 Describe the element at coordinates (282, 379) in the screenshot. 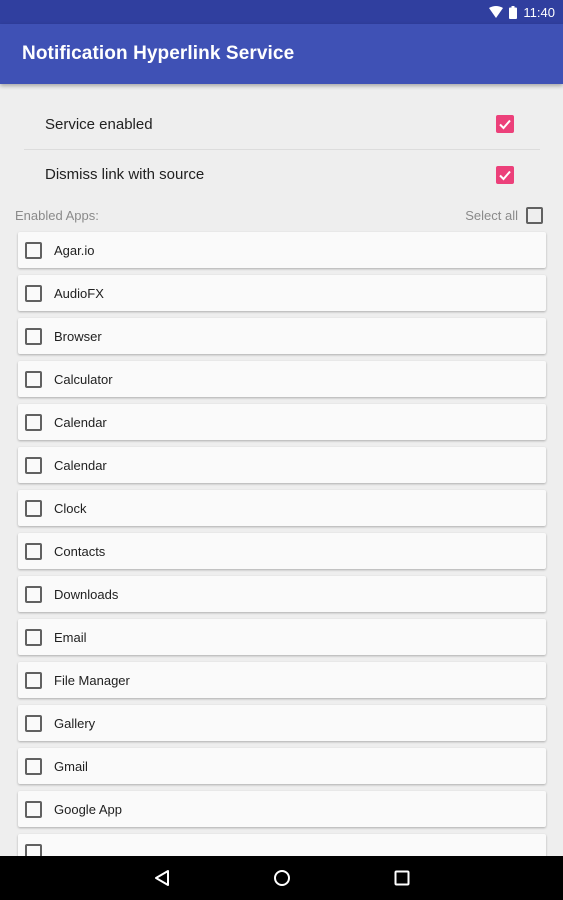

I see `app-list-item: Calculator` at that location.